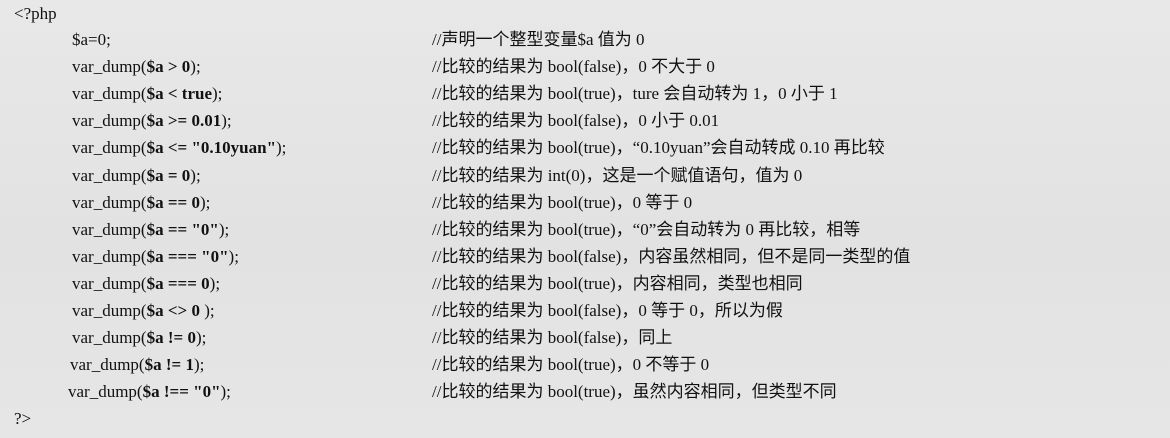 Image resolution: width=1170 pixels, height=438 pixels. What do you see at coordinates (576, 121) in the screenshot?
I see `code-comment: //比较的结果为 bool(false)，0 小于 0.01` at bounding box center [576, 121].